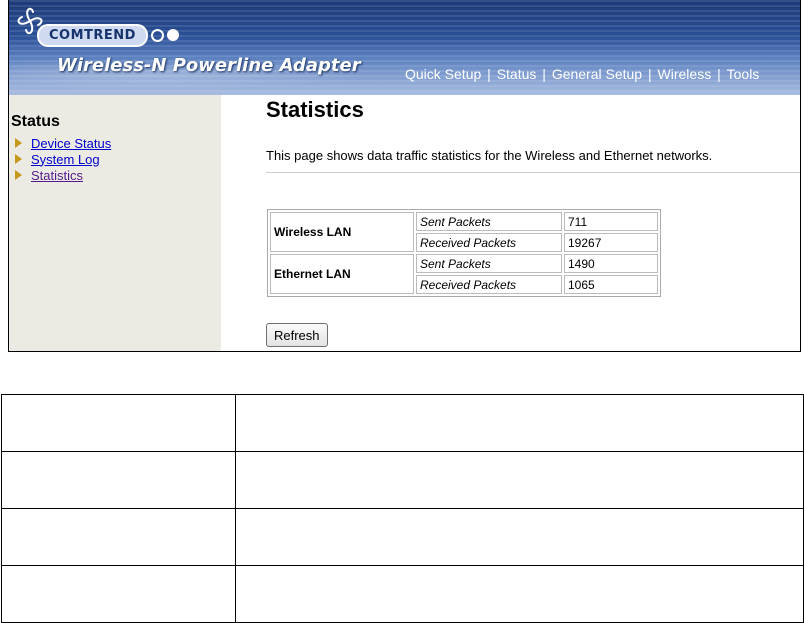 This screenshot has width=804, height=623. What do you see at coordinates (297, 335) in the screenshot?
I see `refresh-button: Refresh` at bounding box center [297, 335].